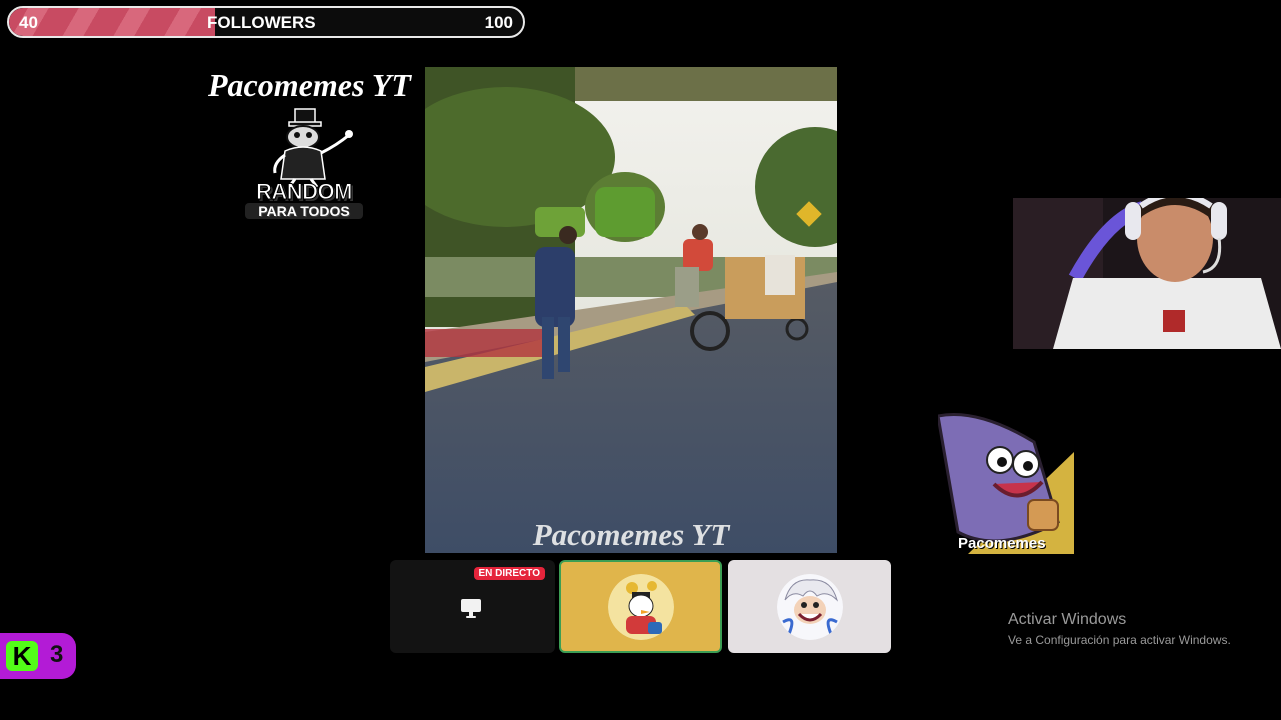 The height and width of the screenshot is (720, 1281). Describe the element at coordinates (28, 22) in the screenshot. I see `goal-current: 40` at that location.